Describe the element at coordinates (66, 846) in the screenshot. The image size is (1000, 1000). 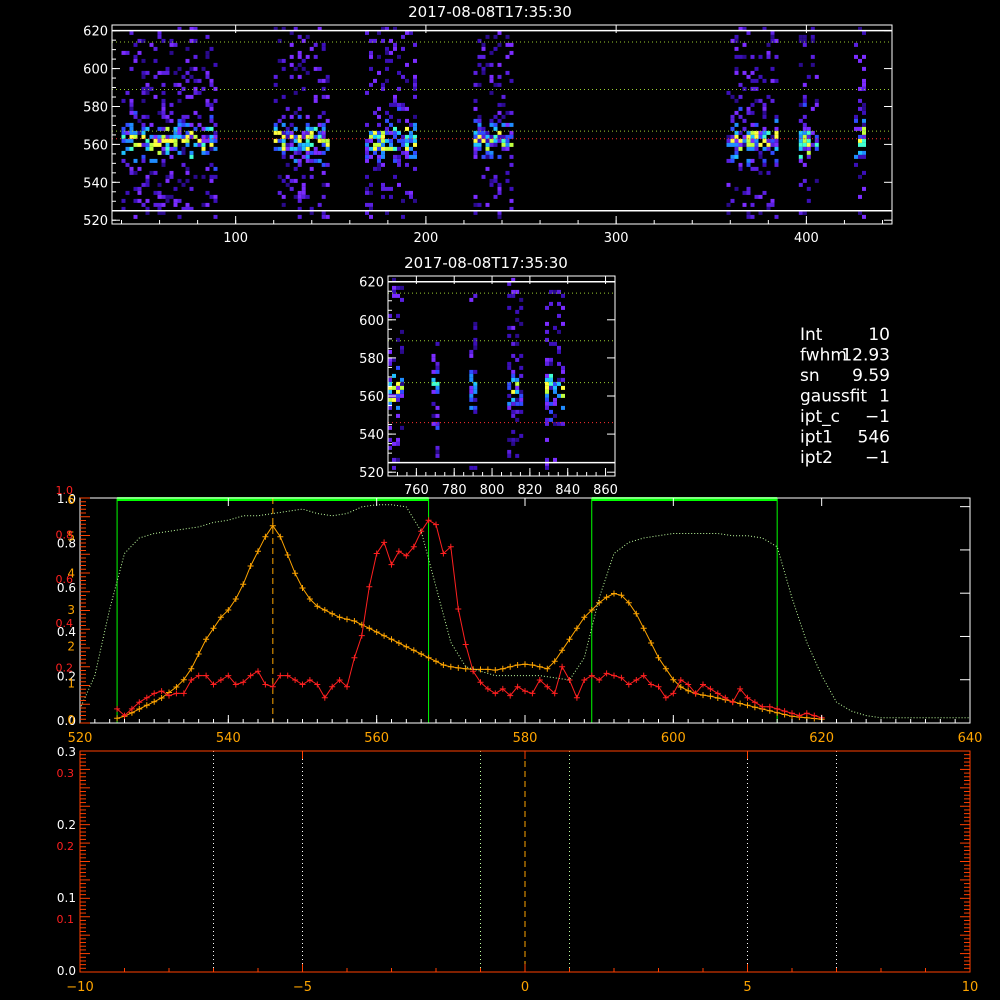
I see `lag-ylabel-red: 0.2` at that location.